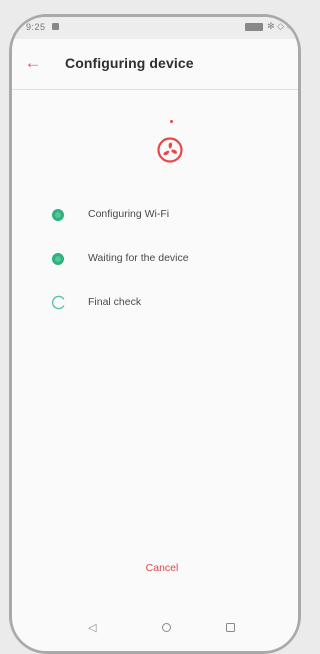  I want to click on back-arrow-icon: ←, so click(33, 63).